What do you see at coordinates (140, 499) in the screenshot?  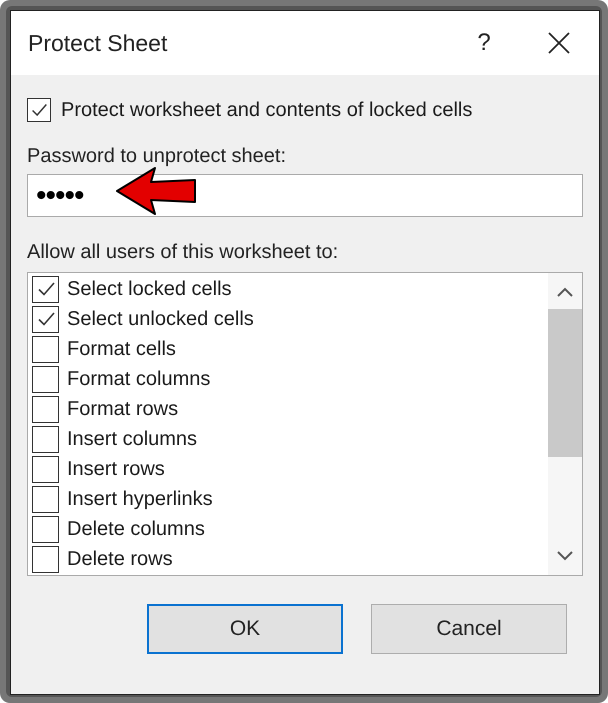 I see `checkbox-label: Insert hyperlinks` at bounding box center [140, 499].